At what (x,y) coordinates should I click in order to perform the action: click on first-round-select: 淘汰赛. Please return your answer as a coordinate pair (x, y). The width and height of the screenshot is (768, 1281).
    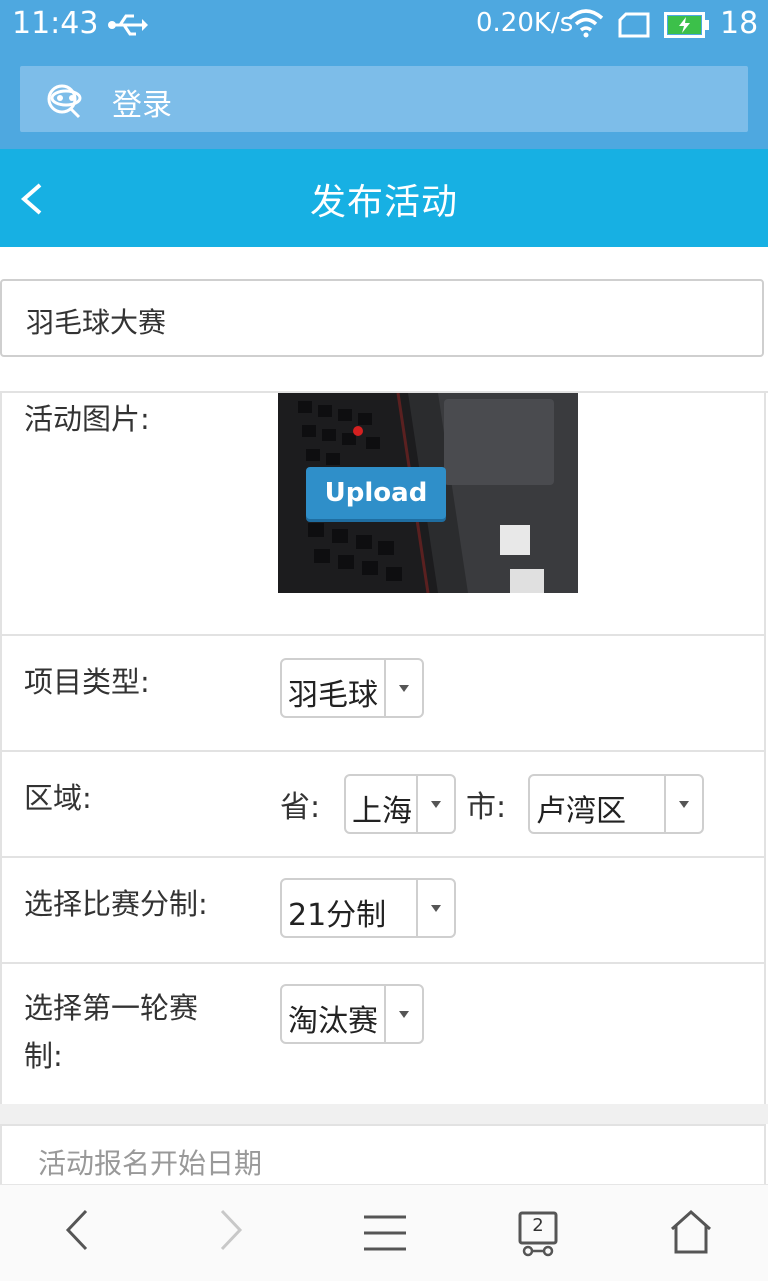
    Looking at the image, I should click on (352, 1014).